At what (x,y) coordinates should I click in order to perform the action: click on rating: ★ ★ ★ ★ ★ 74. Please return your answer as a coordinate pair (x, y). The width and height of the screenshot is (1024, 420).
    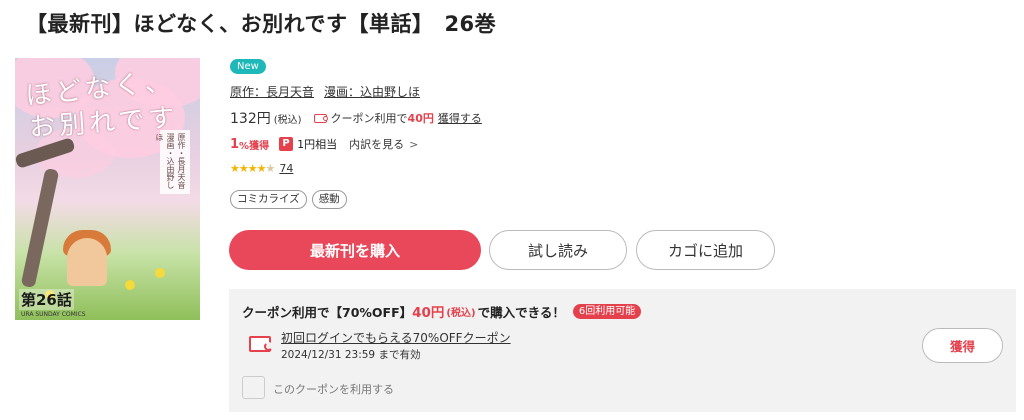
    Looking at the image, I should click on (261, 168).